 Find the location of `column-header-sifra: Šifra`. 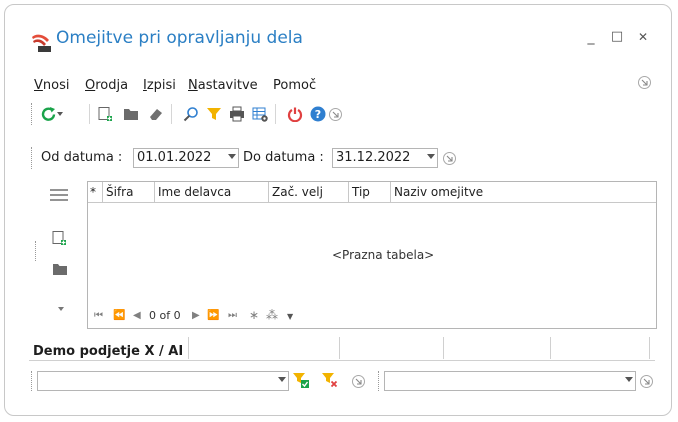

column-header-sifra: Šifra is located at coordinates (129, 192).